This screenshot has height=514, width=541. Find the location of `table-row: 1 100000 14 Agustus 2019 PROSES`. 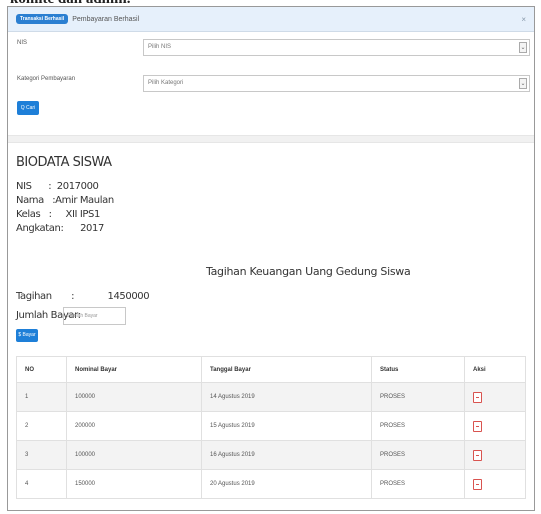

table-row: 1 100000 14 Agustus 2019 PROSES is located at coordinates (271, 397).